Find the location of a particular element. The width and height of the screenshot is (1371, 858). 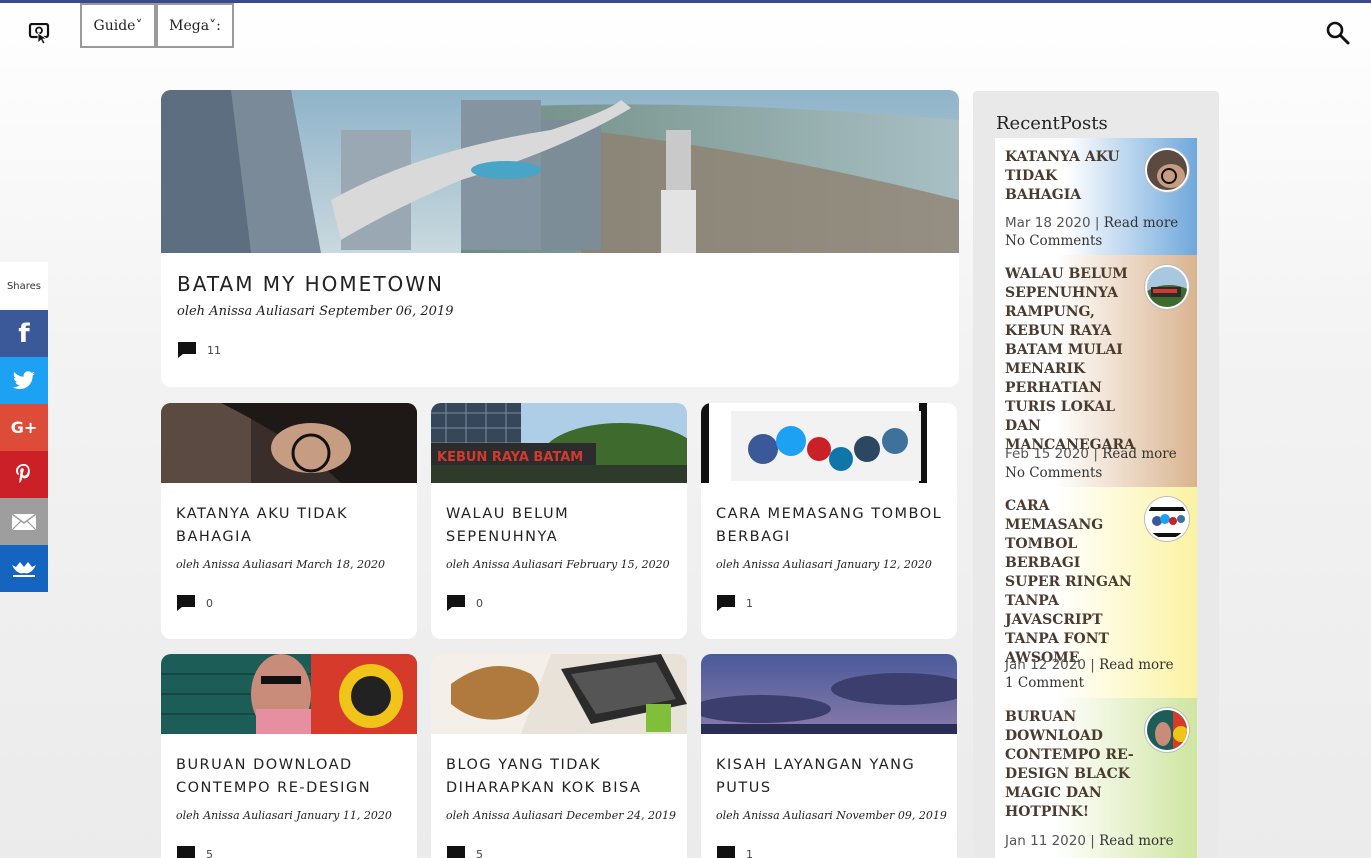

recent-post-date-line: Jan 12 2020 | Read more is located at coordinates (1089, 665).